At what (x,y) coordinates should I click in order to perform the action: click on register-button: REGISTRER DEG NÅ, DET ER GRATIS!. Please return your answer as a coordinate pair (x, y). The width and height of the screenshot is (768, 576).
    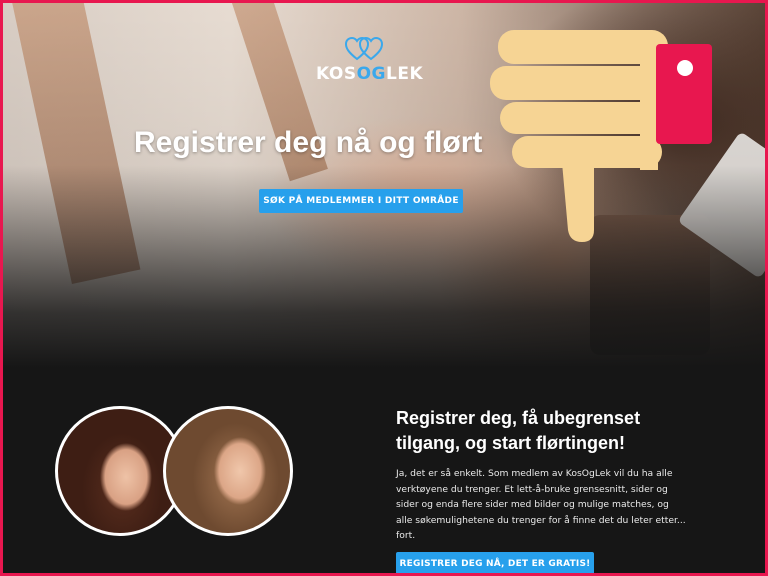
    Looking at the image, I should click on (495, 564).